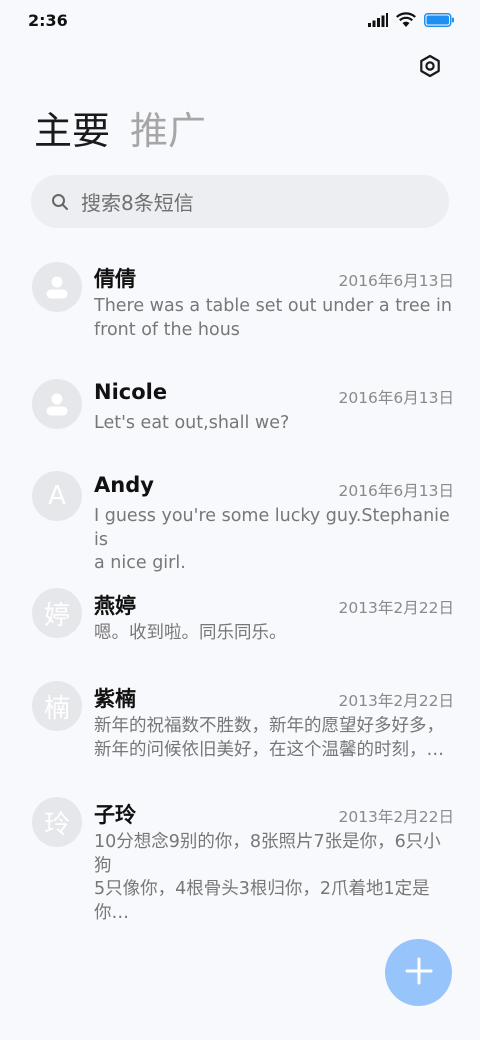 The width and height of the screenshot is (480, 1040). Describe the element at coordinates (137, 203) in the screenshot. I see `search-placeholder: 搜索8条短信` at that location.